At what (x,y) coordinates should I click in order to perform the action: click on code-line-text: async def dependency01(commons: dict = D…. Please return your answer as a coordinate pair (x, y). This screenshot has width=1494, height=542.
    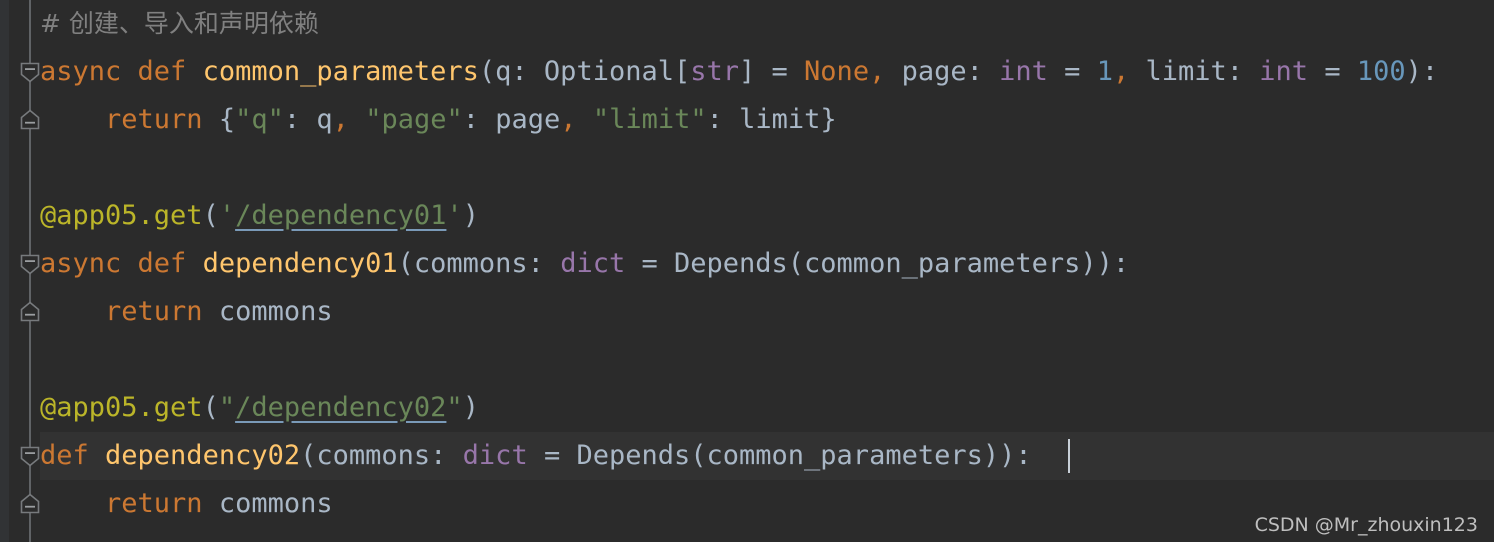
    Looking at the image, I should click on (584, 264).